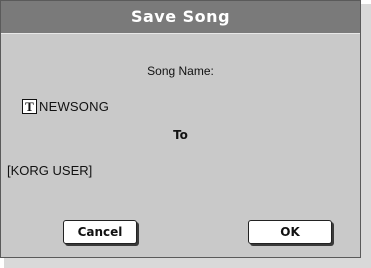 The image size is (371, 268). I want to click on cancel-button: Cancel, so click(100, 232).